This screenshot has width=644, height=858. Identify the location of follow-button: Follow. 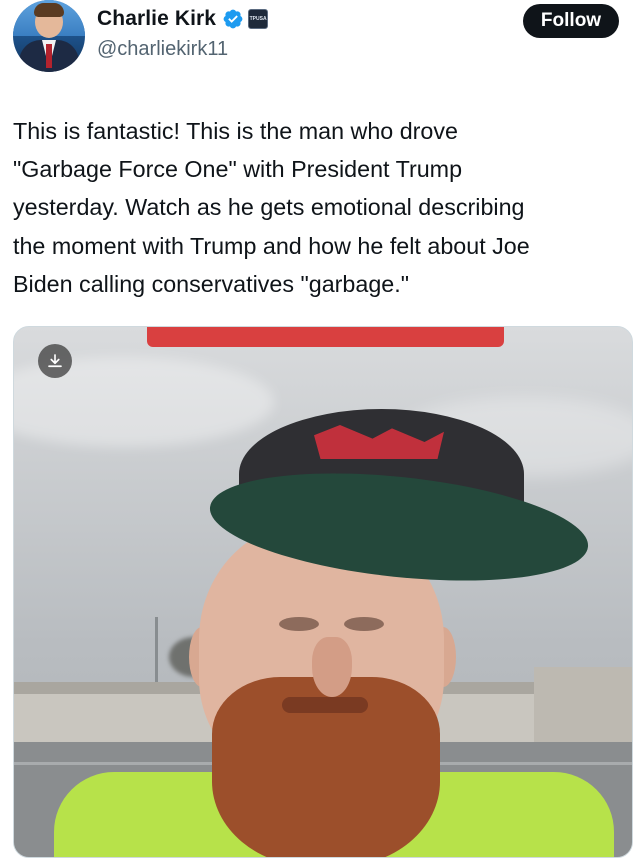
(571, 21).